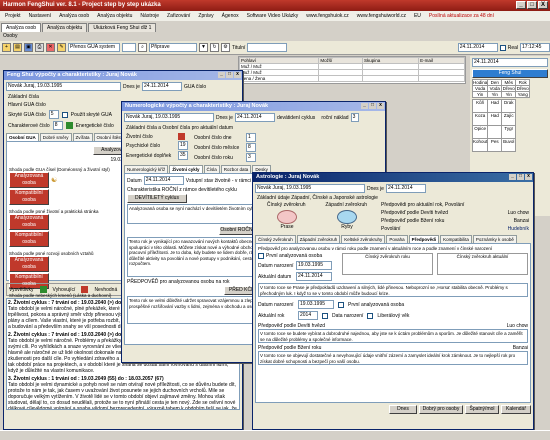 The height and width of the screenshot is (440, 550). I want to click on tab-ukazkova: Ukázková Feng Shui dlž 1, so click(122, 27).